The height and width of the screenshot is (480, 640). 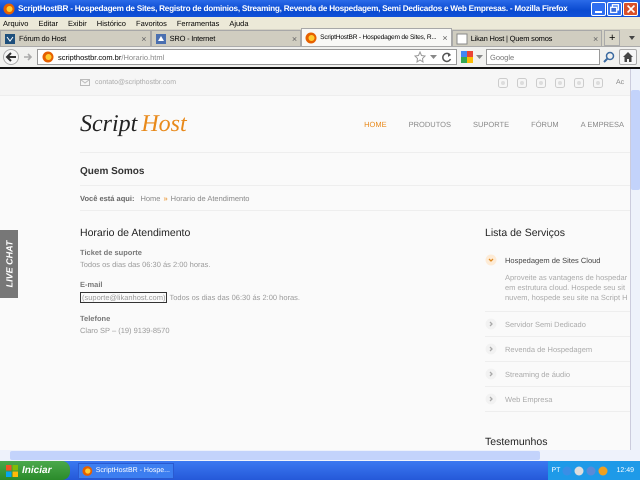 I want to click on forward-arrow-icon, so click(x=28, y=57).